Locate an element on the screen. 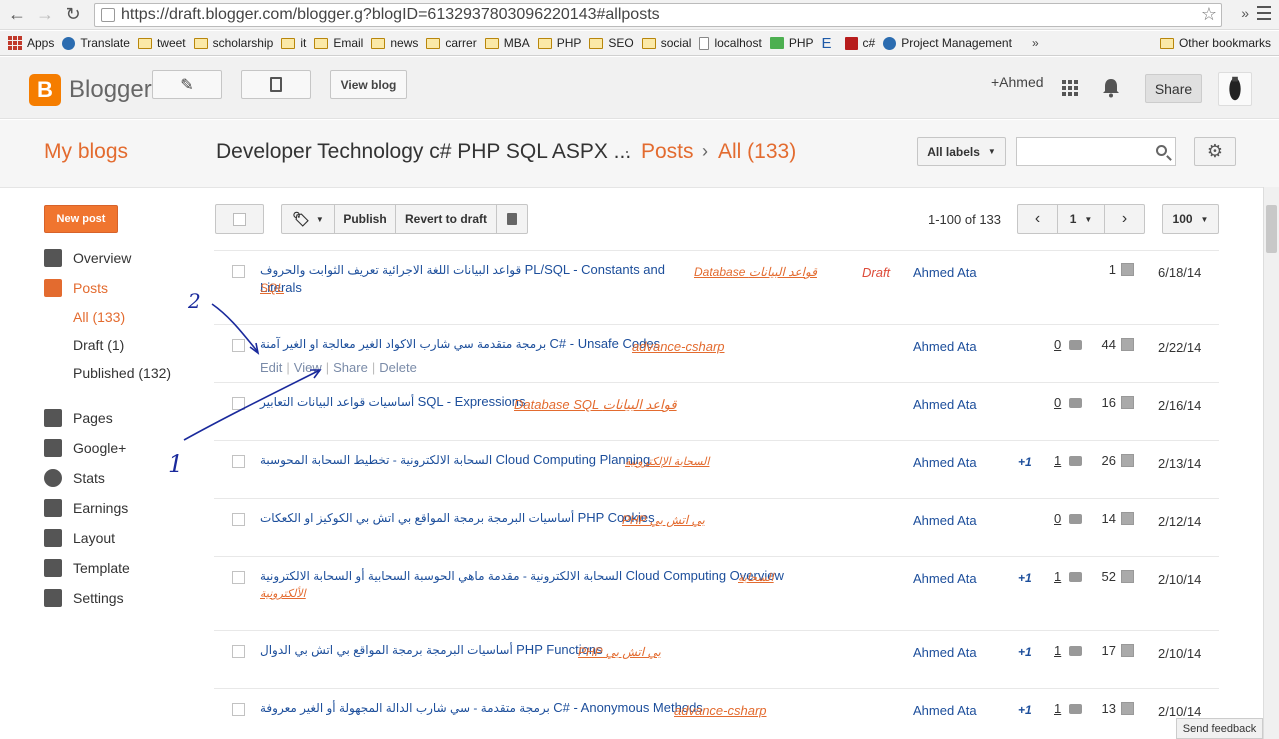  breadcrumb-posts: Posts is located at coordinates (667, 152).